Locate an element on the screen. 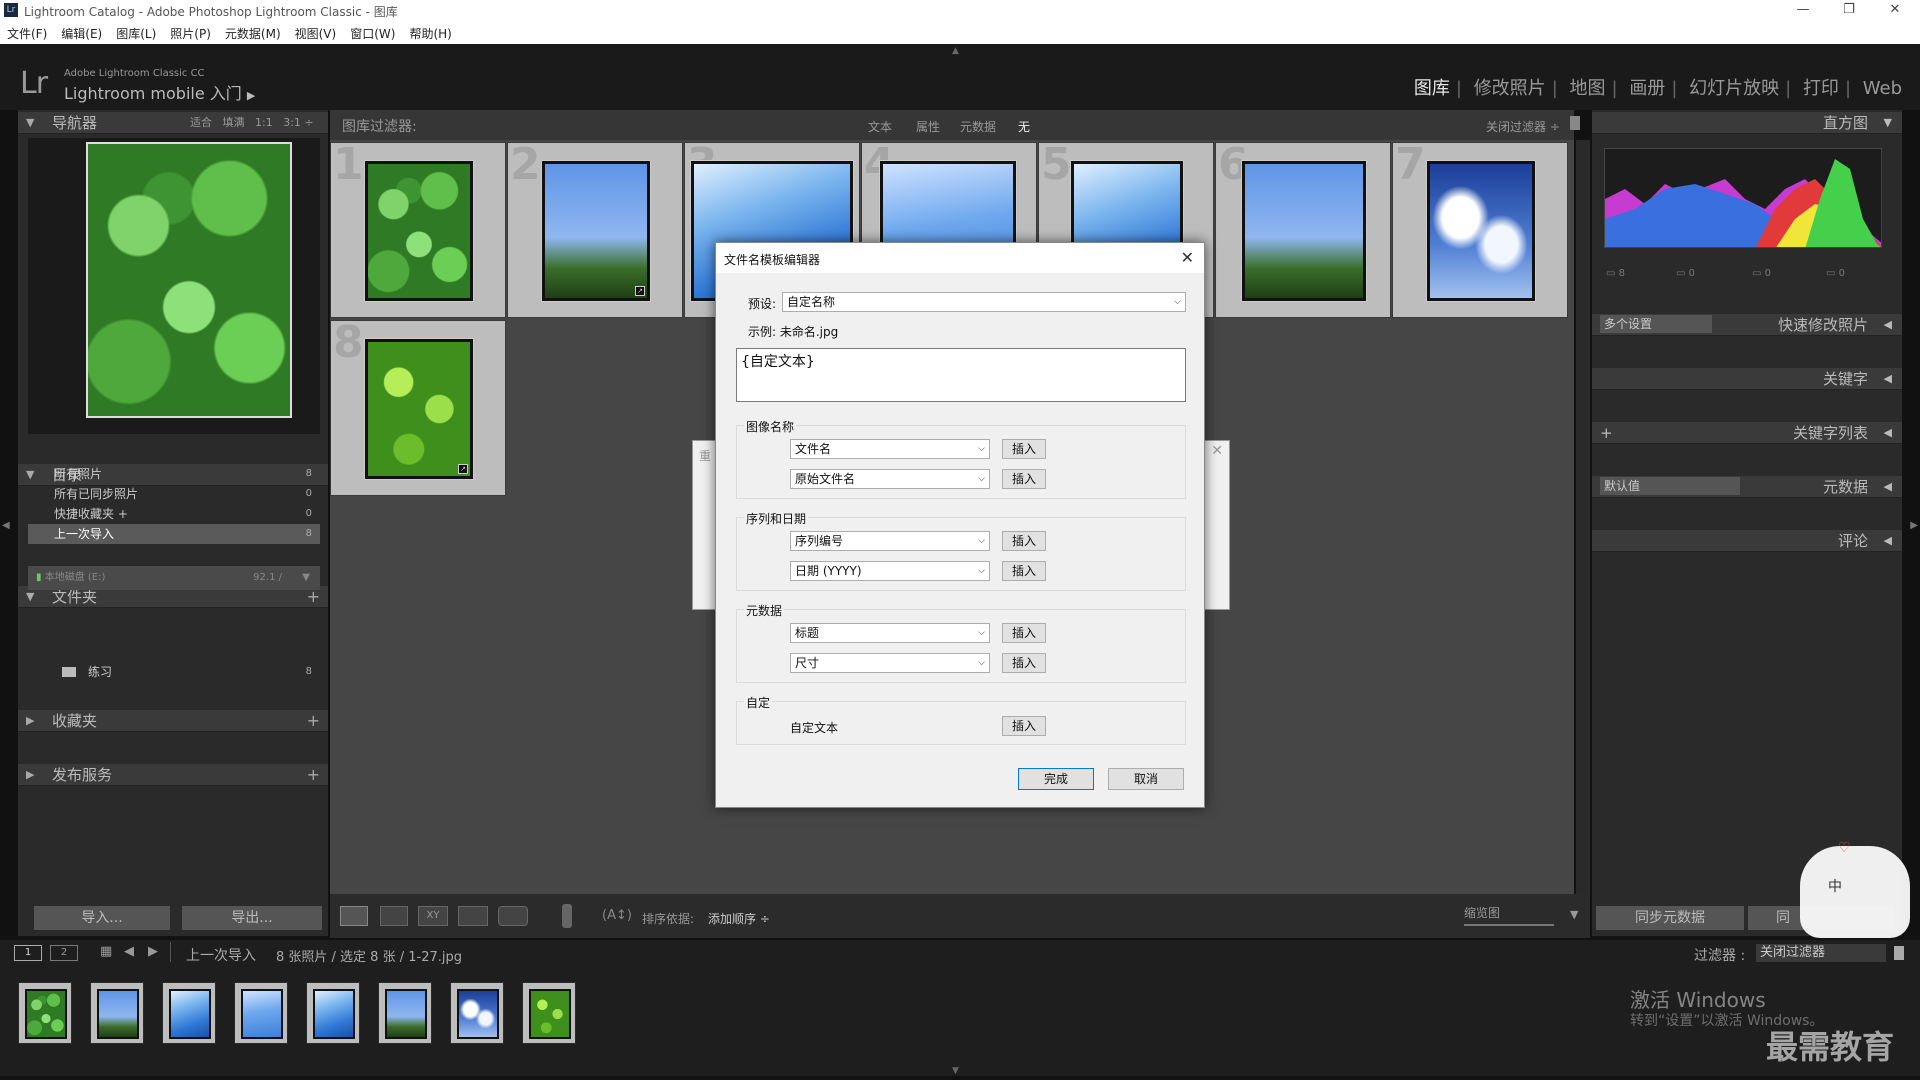  grid-small-icon: ▦ is located at coordinates (106, 951).